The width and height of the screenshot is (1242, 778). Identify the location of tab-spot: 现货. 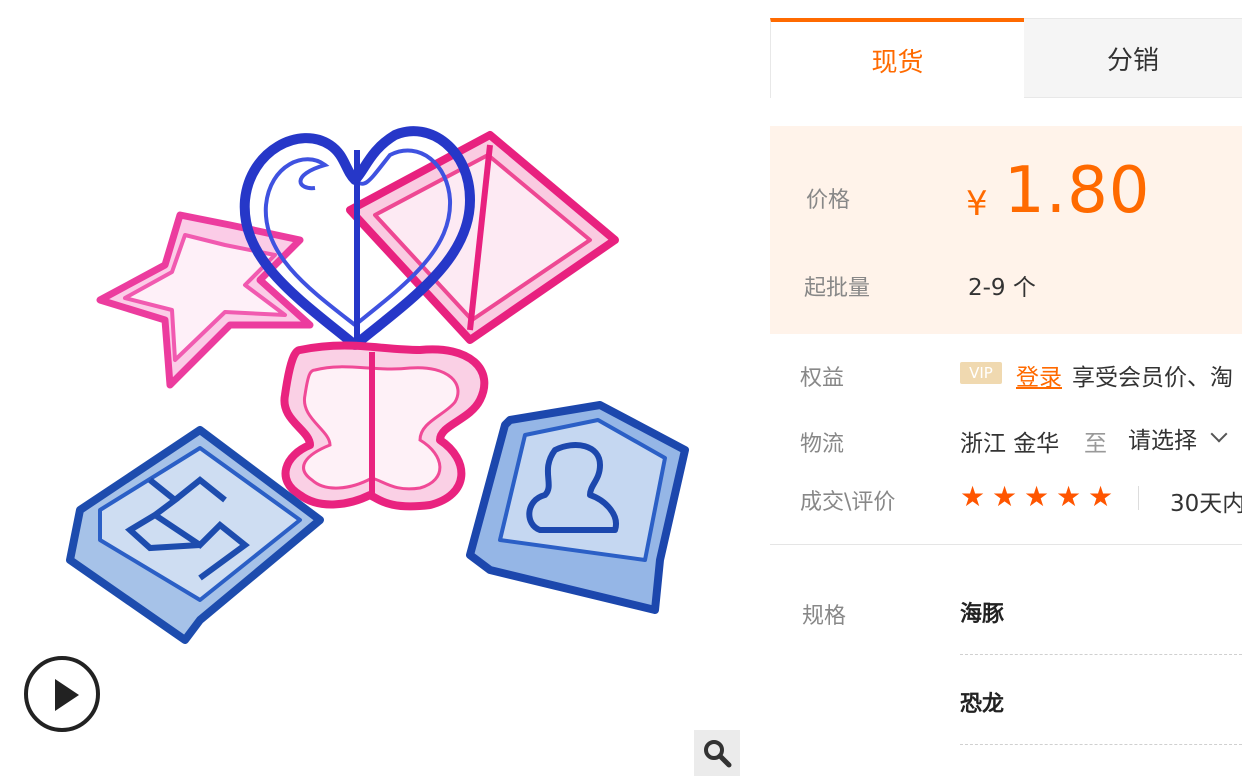
(897, 58).